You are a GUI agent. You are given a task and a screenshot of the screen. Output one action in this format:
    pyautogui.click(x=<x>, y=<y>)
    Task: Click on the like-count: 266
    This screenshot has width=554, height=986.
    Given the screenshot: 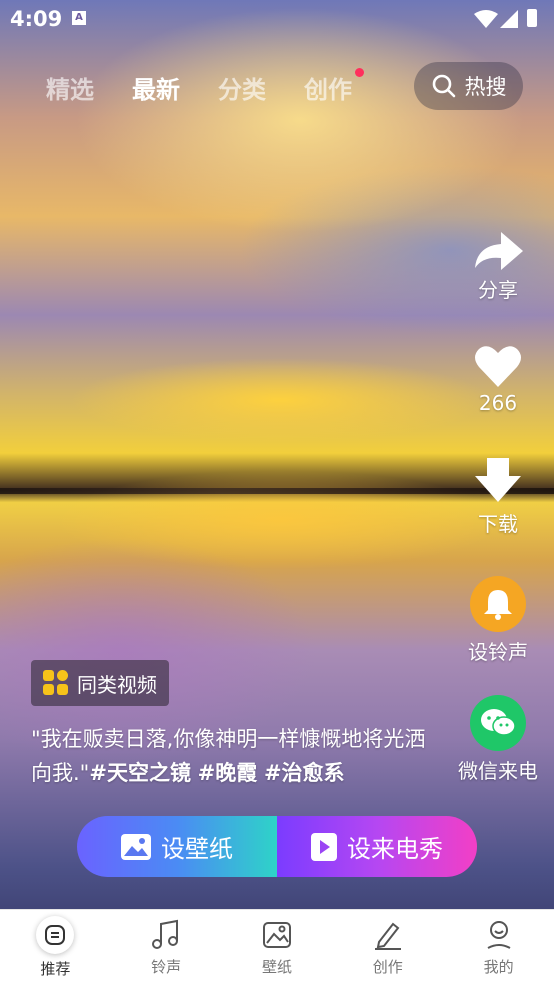 What is the action you would take?
    pyautogui.click(x=498, y=403)
    